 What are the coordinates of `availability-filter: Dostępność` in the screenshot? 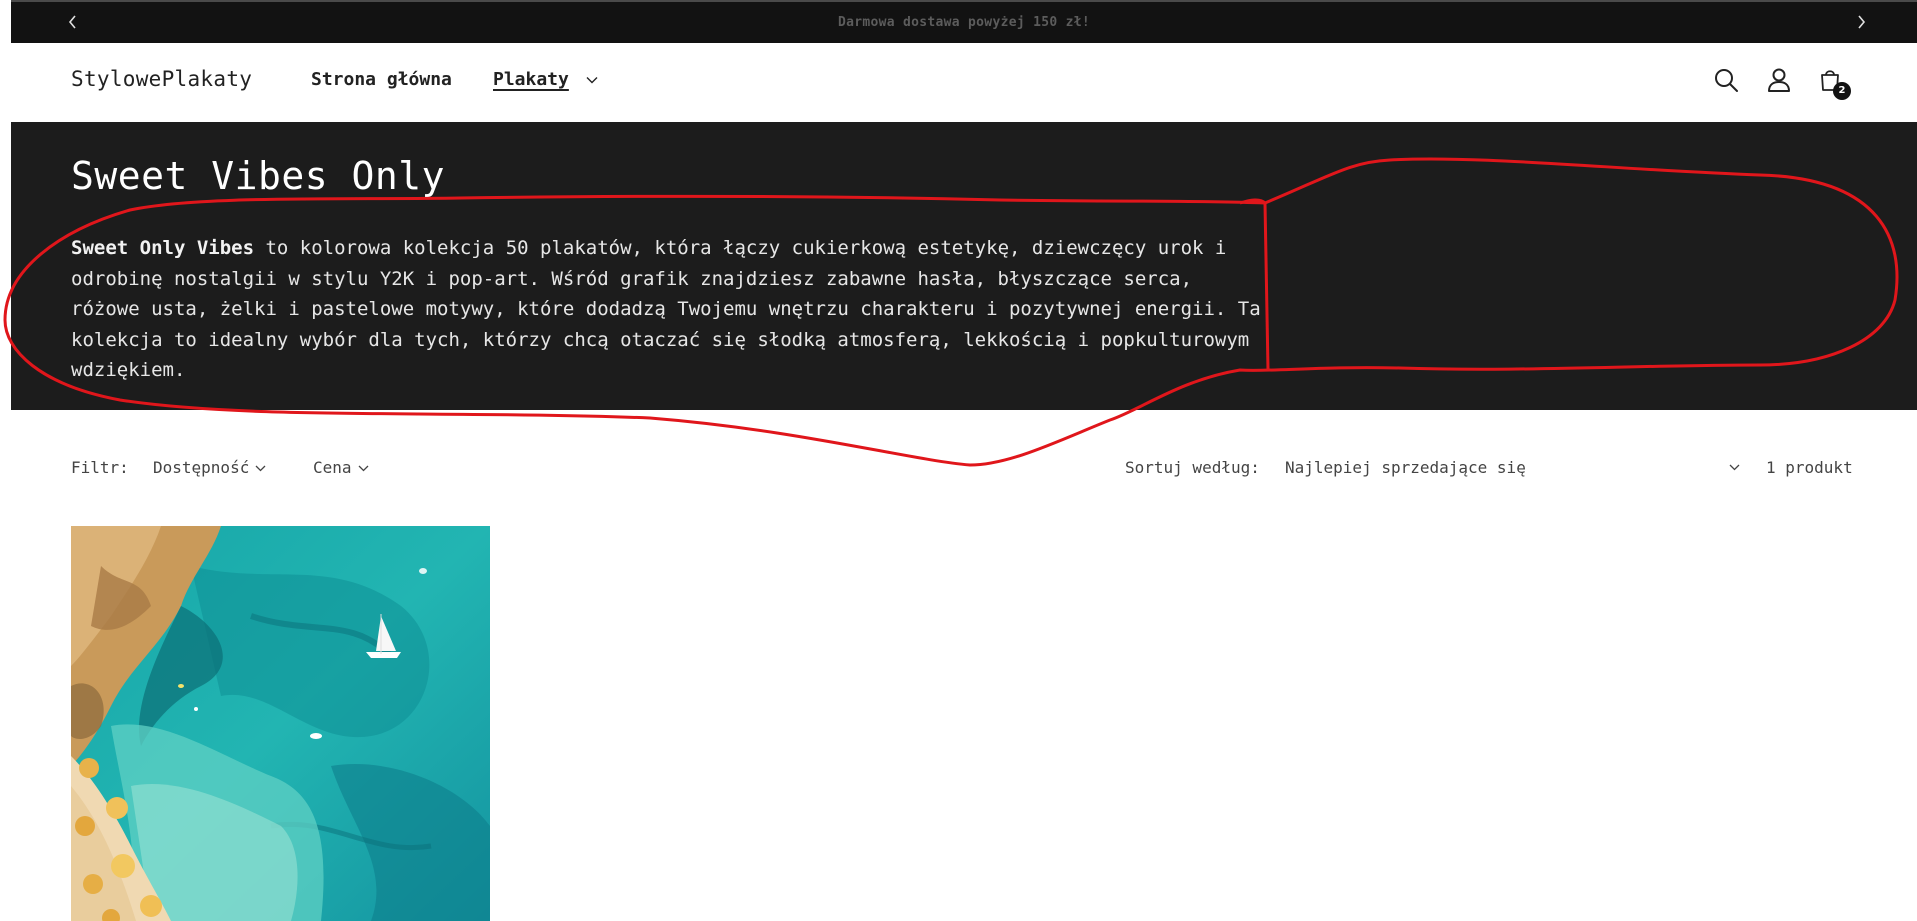 It's located at (209, 467).